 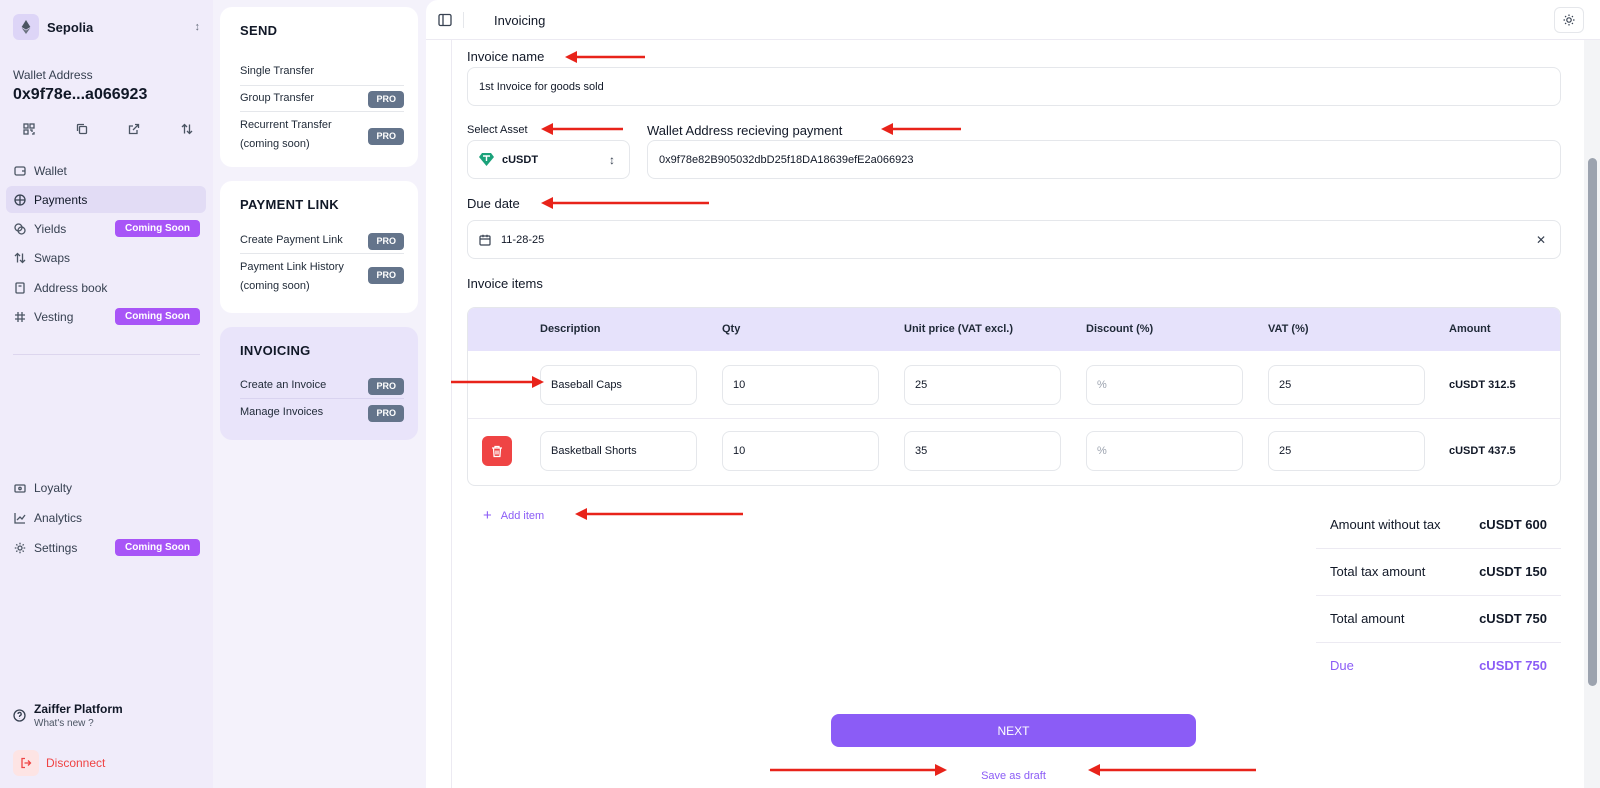 I want to click on external-link-icon, so click(x=134, y=129).